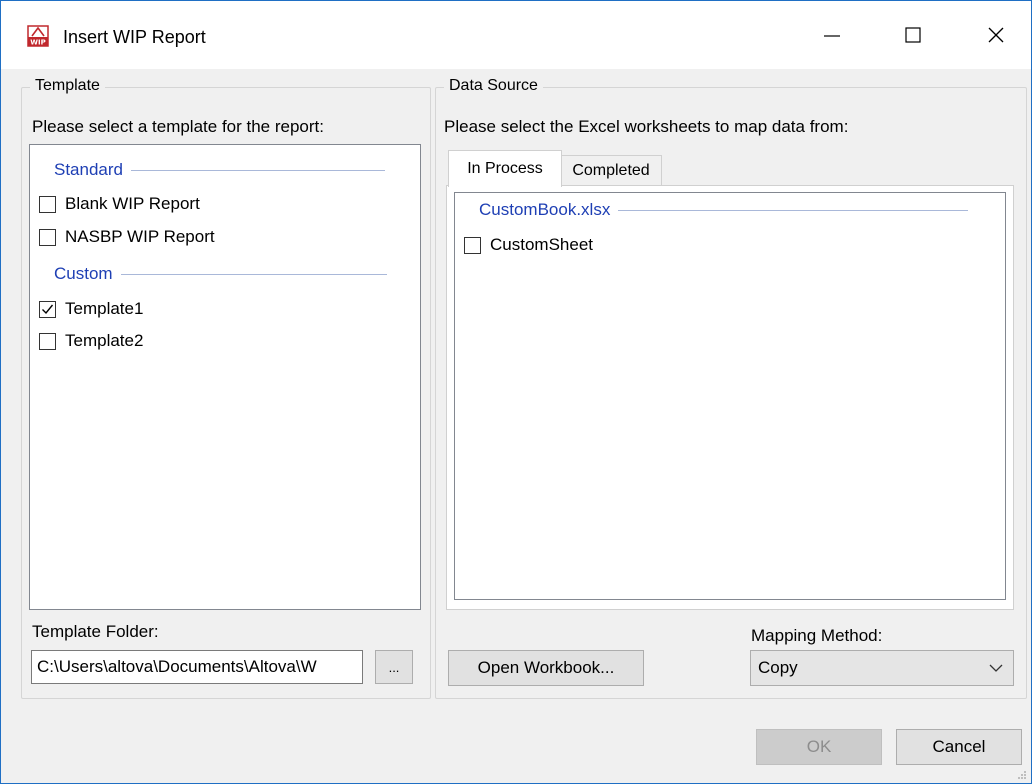 The height and width of the screenshot is (784, 1032). I want to click on minimize-button, so click(832, 35).